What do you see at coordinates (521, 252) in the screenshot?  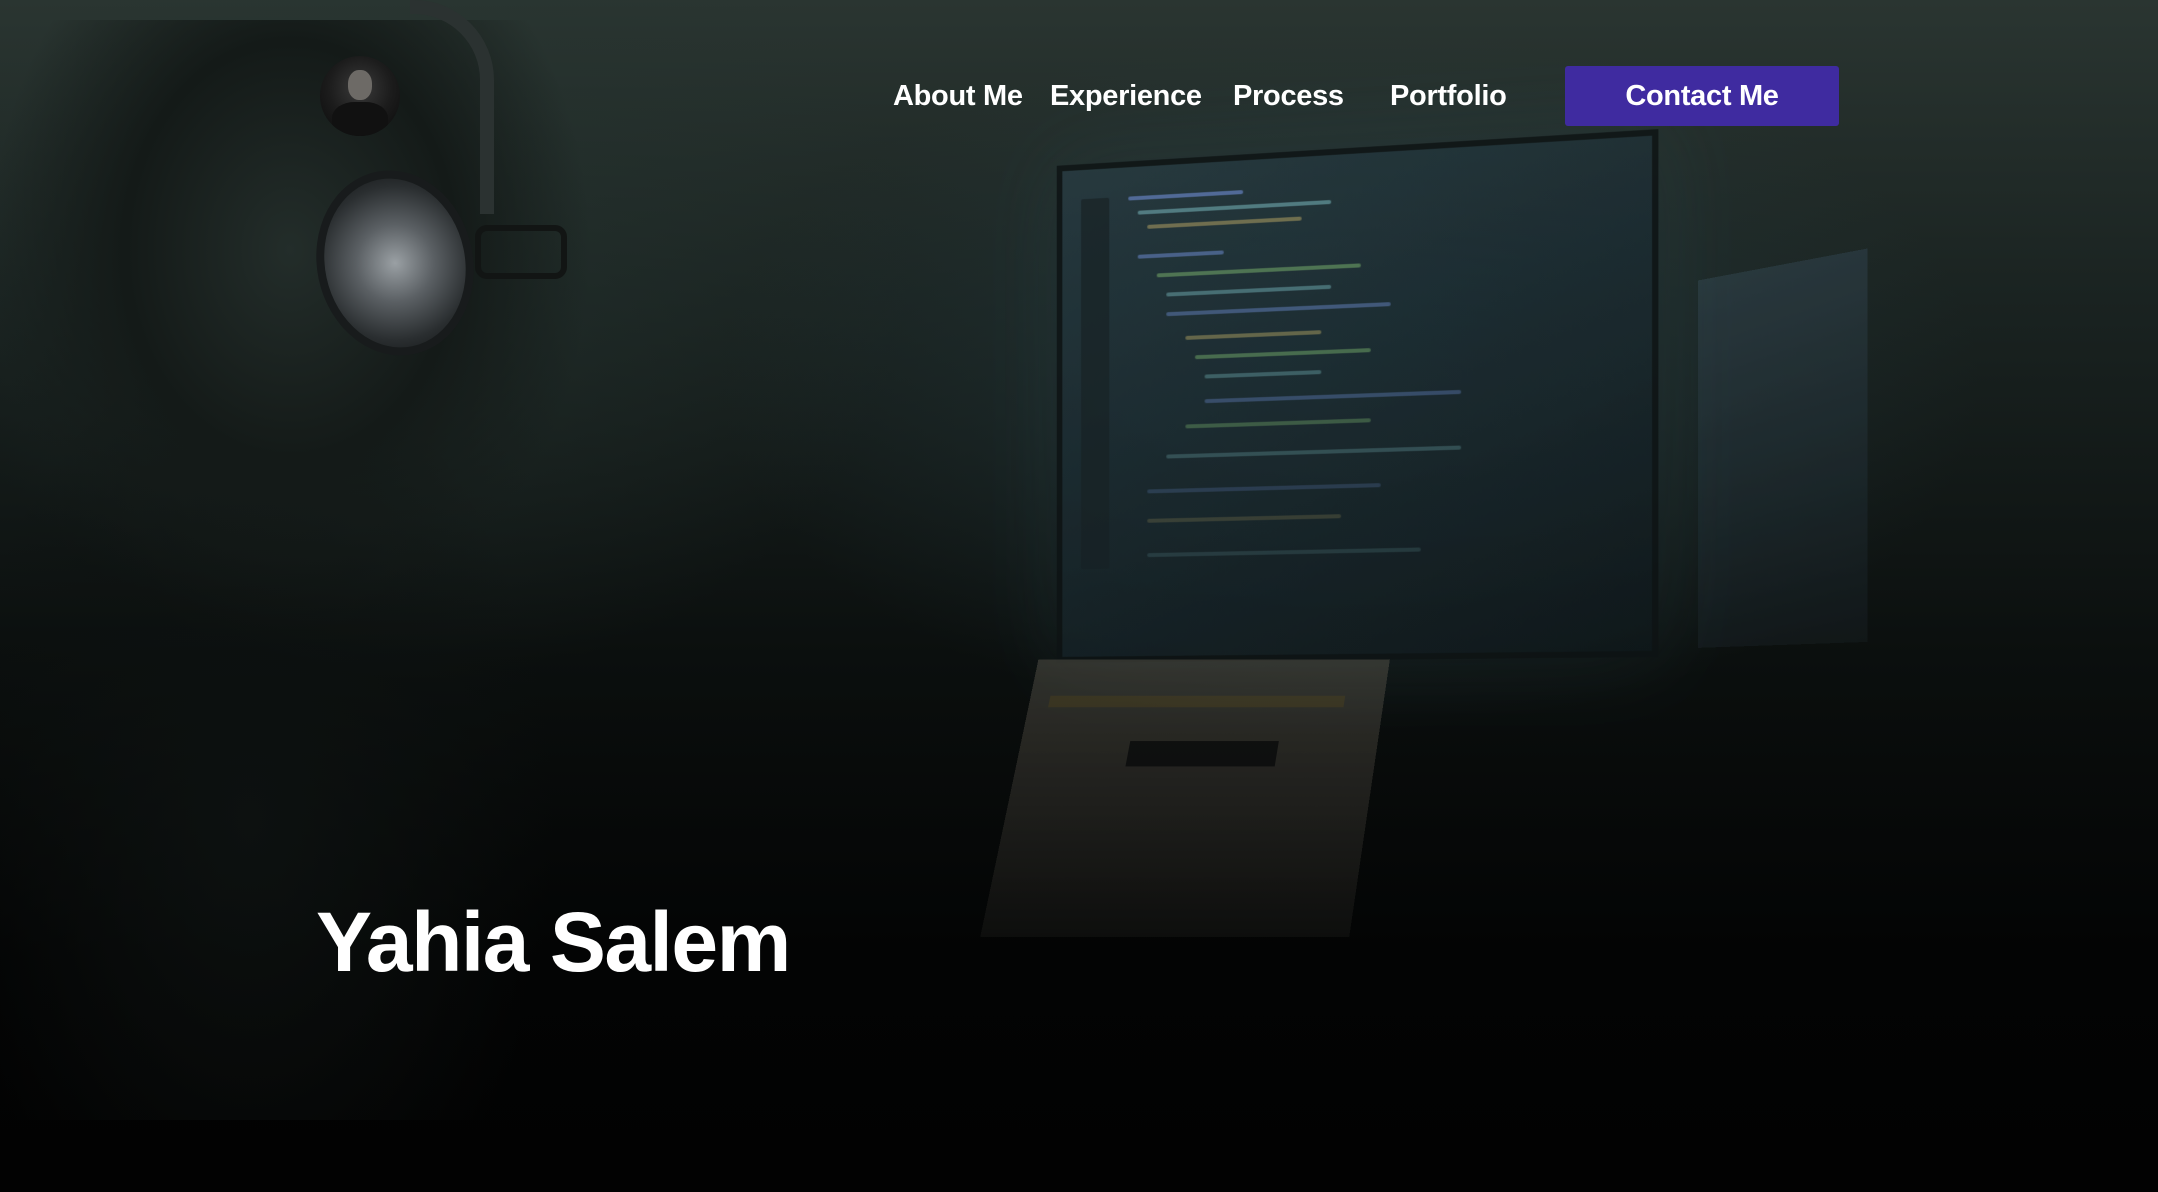 I see `glasses` at bounding box center [521, 252].